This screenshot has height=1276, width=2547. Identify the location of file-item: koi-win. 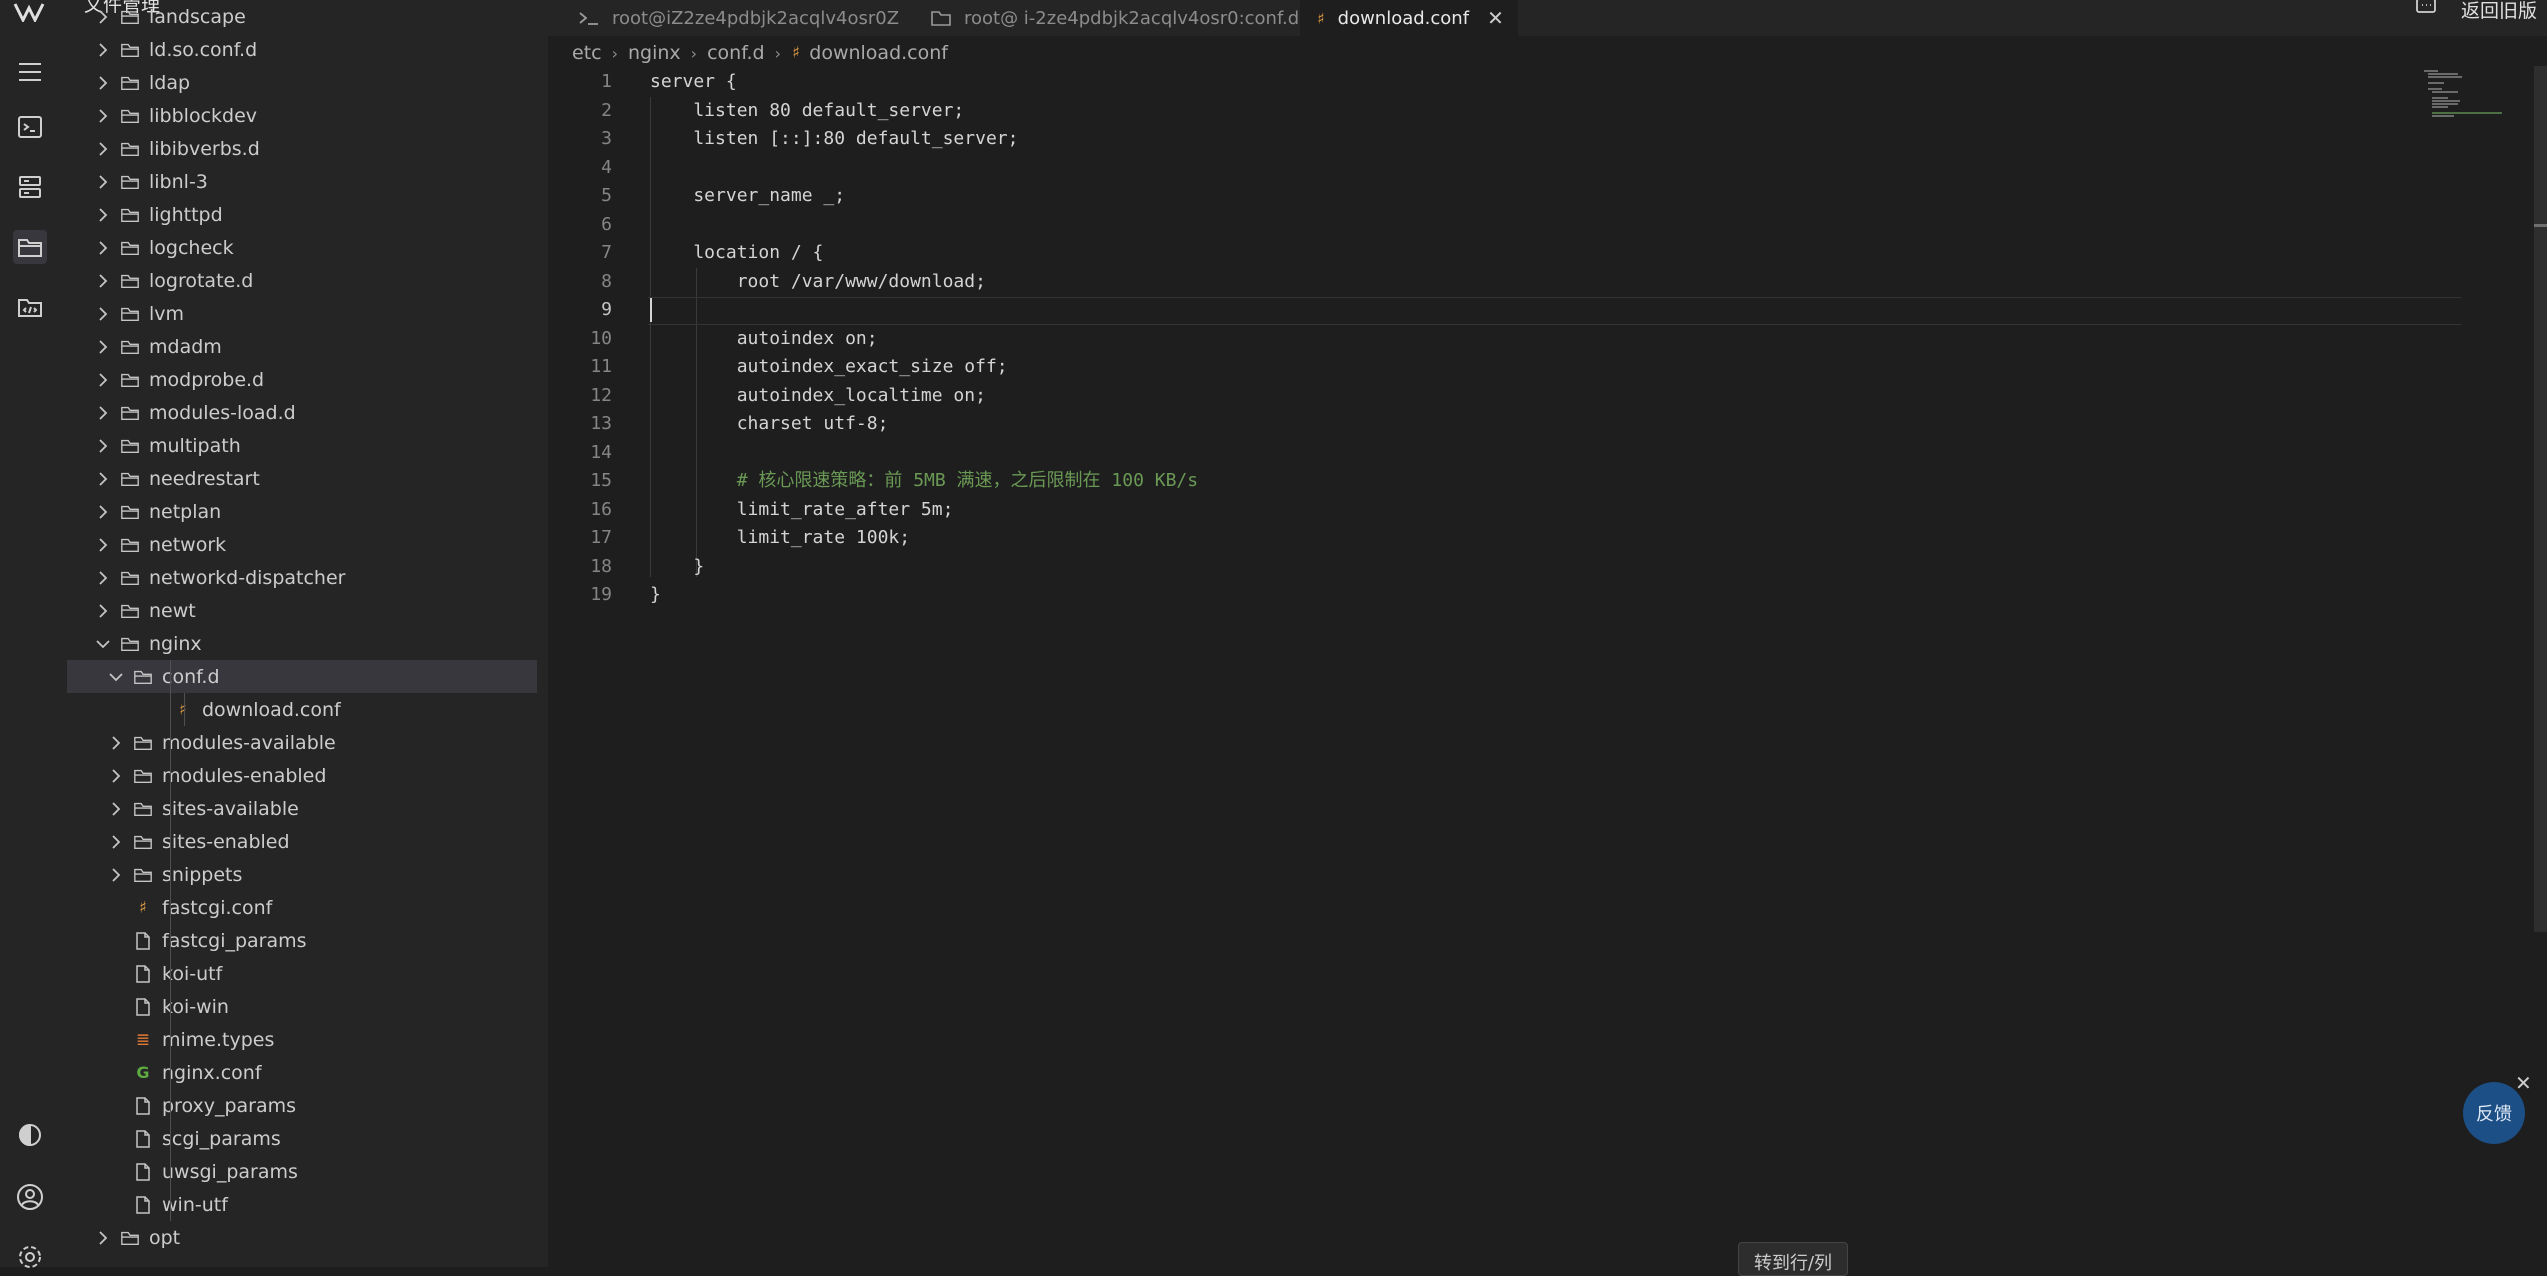
(302, 1006).